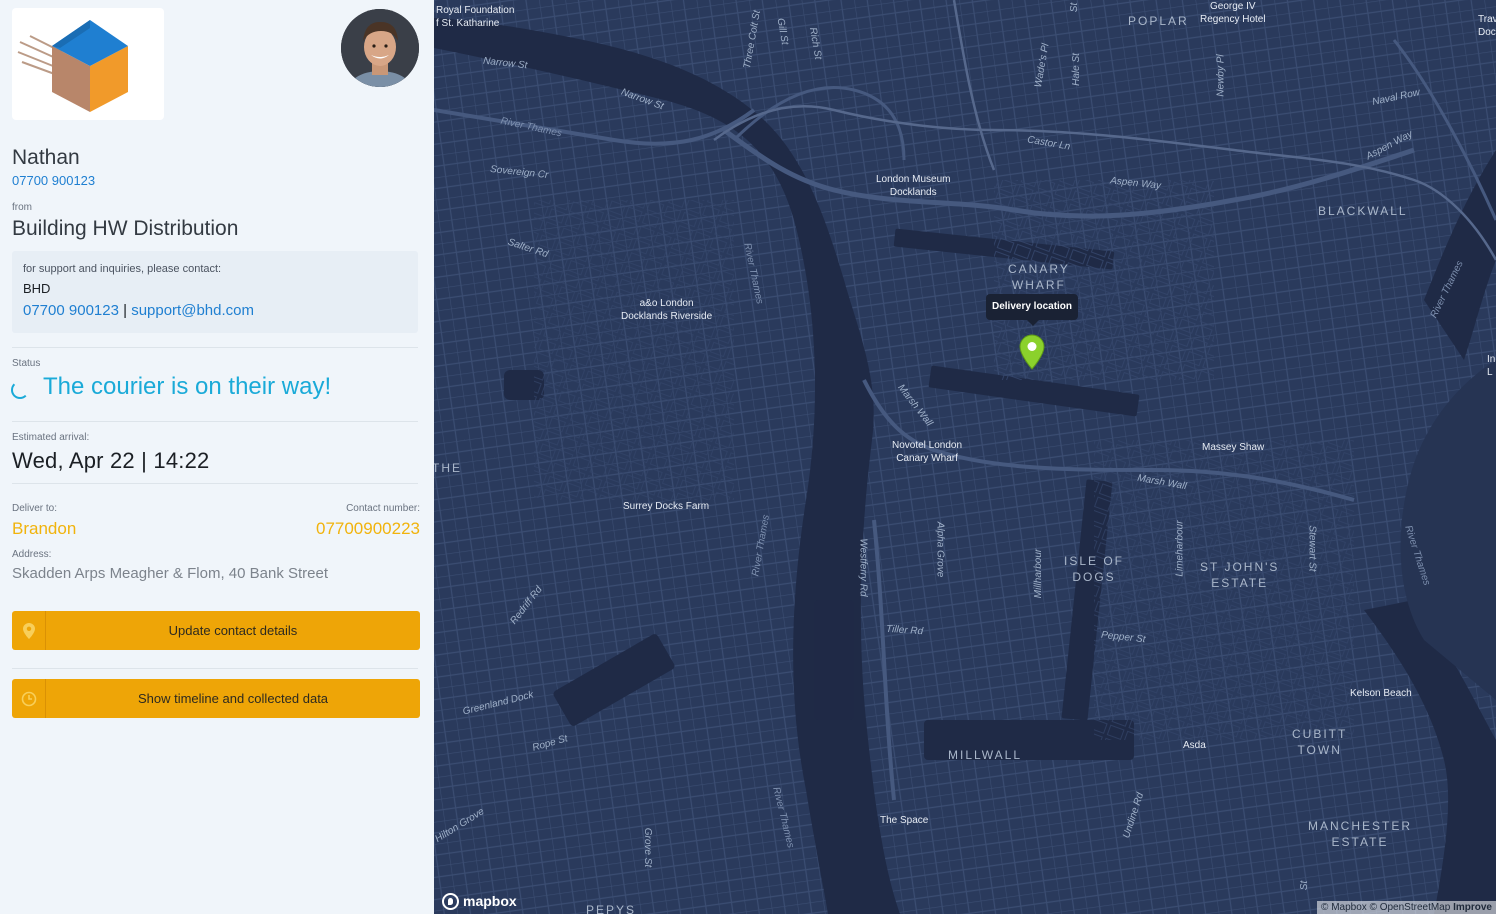 The image size is (1496, 914). What do you see at coordinates (1032, 352) in the screenshot?
I see `map-pin-icon` at bounding box center [1032, 352].